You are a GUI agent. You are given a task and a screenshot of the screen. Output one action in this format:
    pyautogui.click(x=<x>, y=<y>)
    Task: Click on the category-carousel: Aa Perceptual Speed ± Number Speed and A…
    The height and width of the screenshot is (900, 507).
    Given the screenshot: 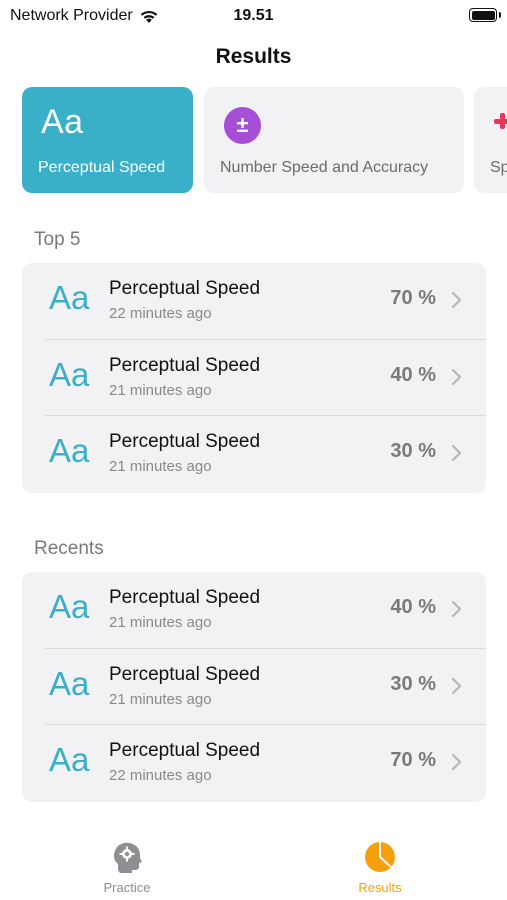 What is the action you would take?
    pyautogui.click(x=253, y=140)
    